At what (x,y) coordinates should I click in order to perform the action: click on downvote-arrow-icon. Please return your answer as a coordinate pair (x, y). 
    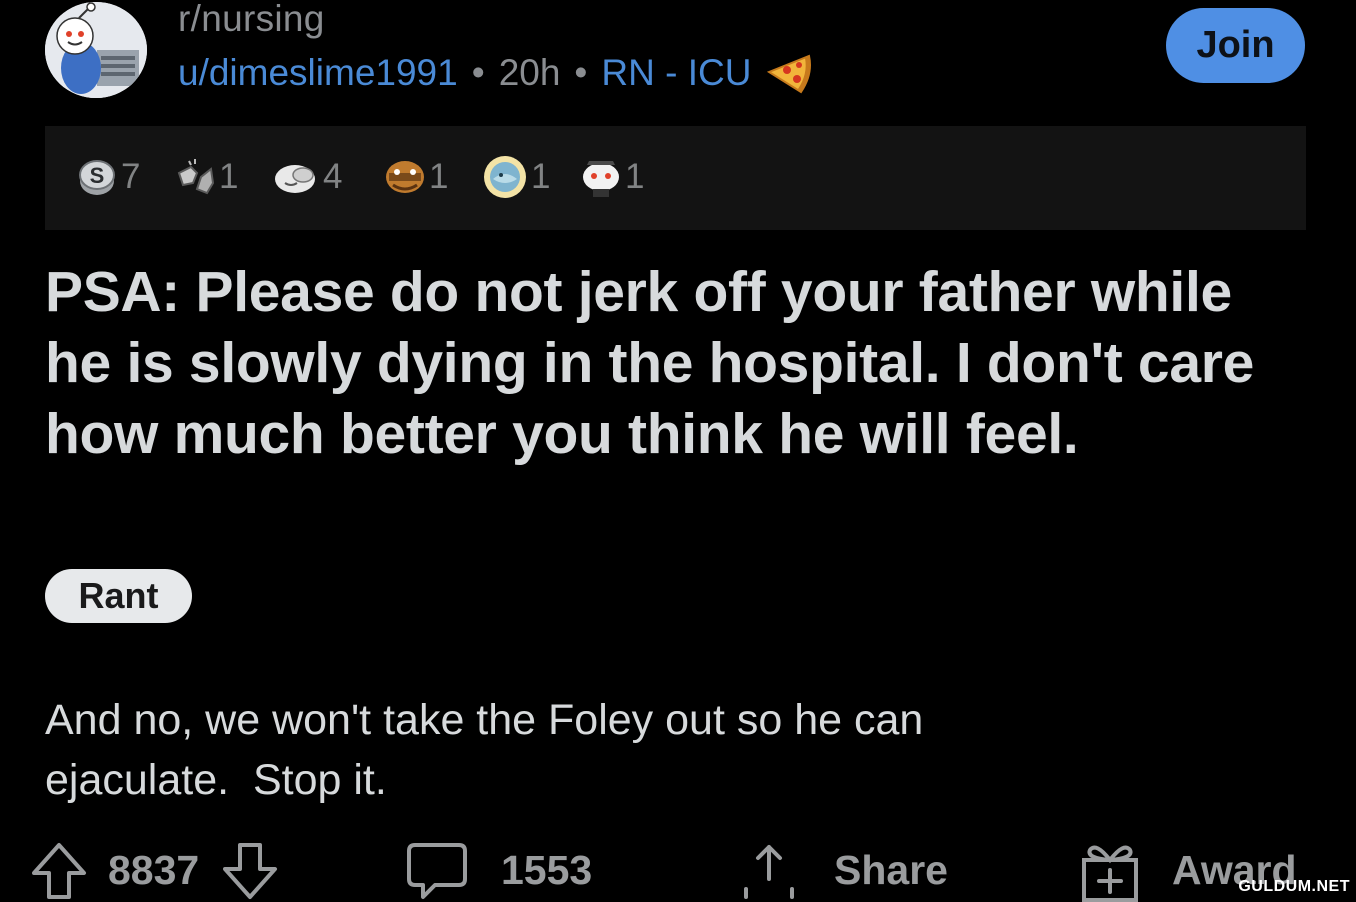
    Looking at the image, I should click on (250, 870).